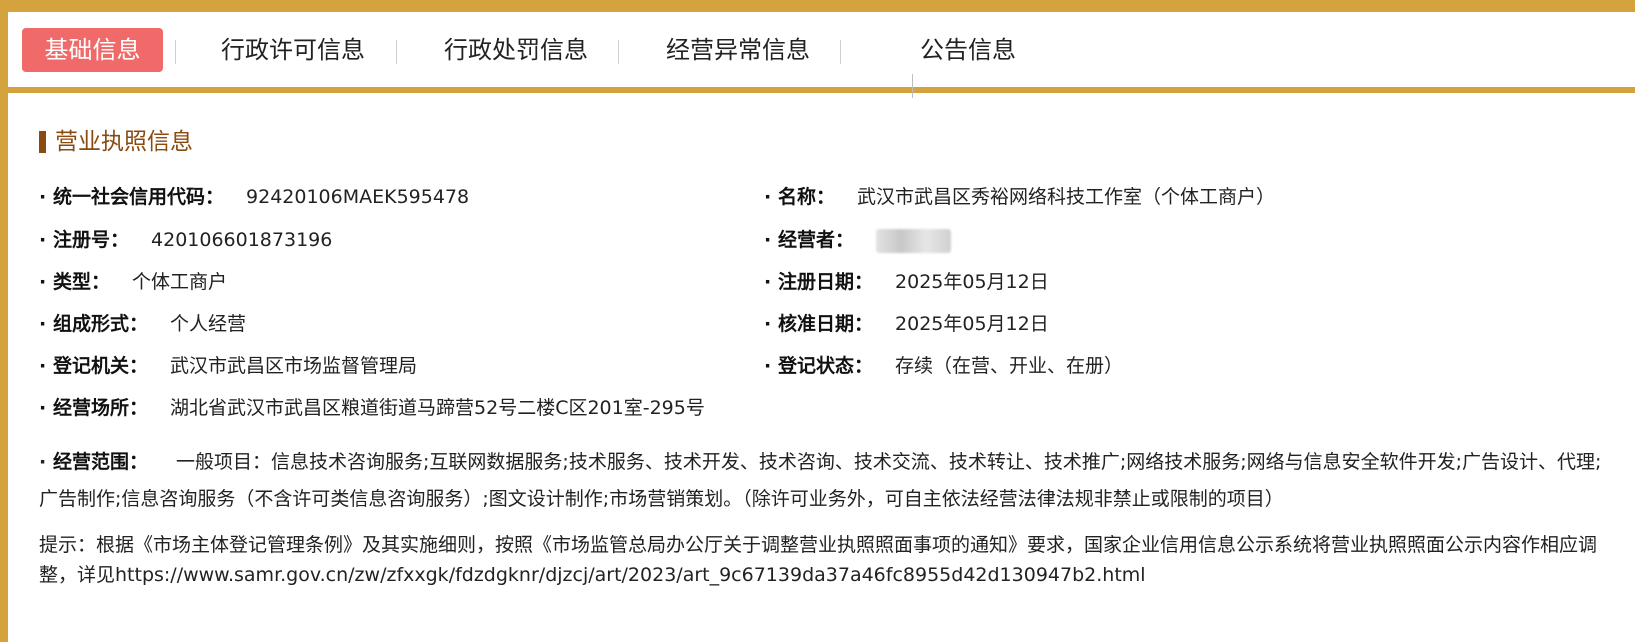 The height and width of the screenshot is (642, 1635). What do you see at coordinates (826, 324) in the screenshot?
I see `field-label: 核准日期：` at bounding box center [826, 324].